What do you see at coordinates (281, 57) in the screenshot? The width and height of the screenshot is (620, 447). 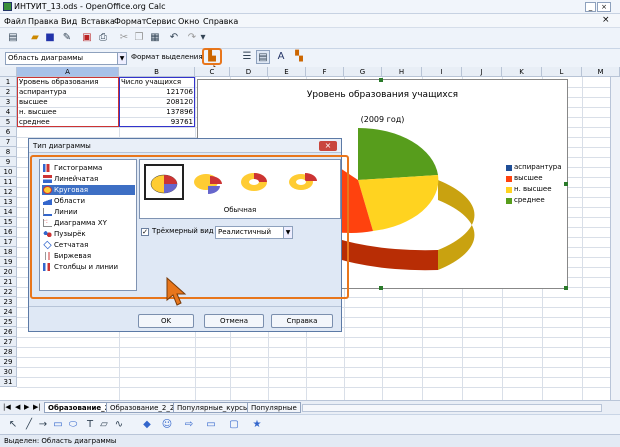 I see `scale-text-icon: A` at bounding box center [281, 57].